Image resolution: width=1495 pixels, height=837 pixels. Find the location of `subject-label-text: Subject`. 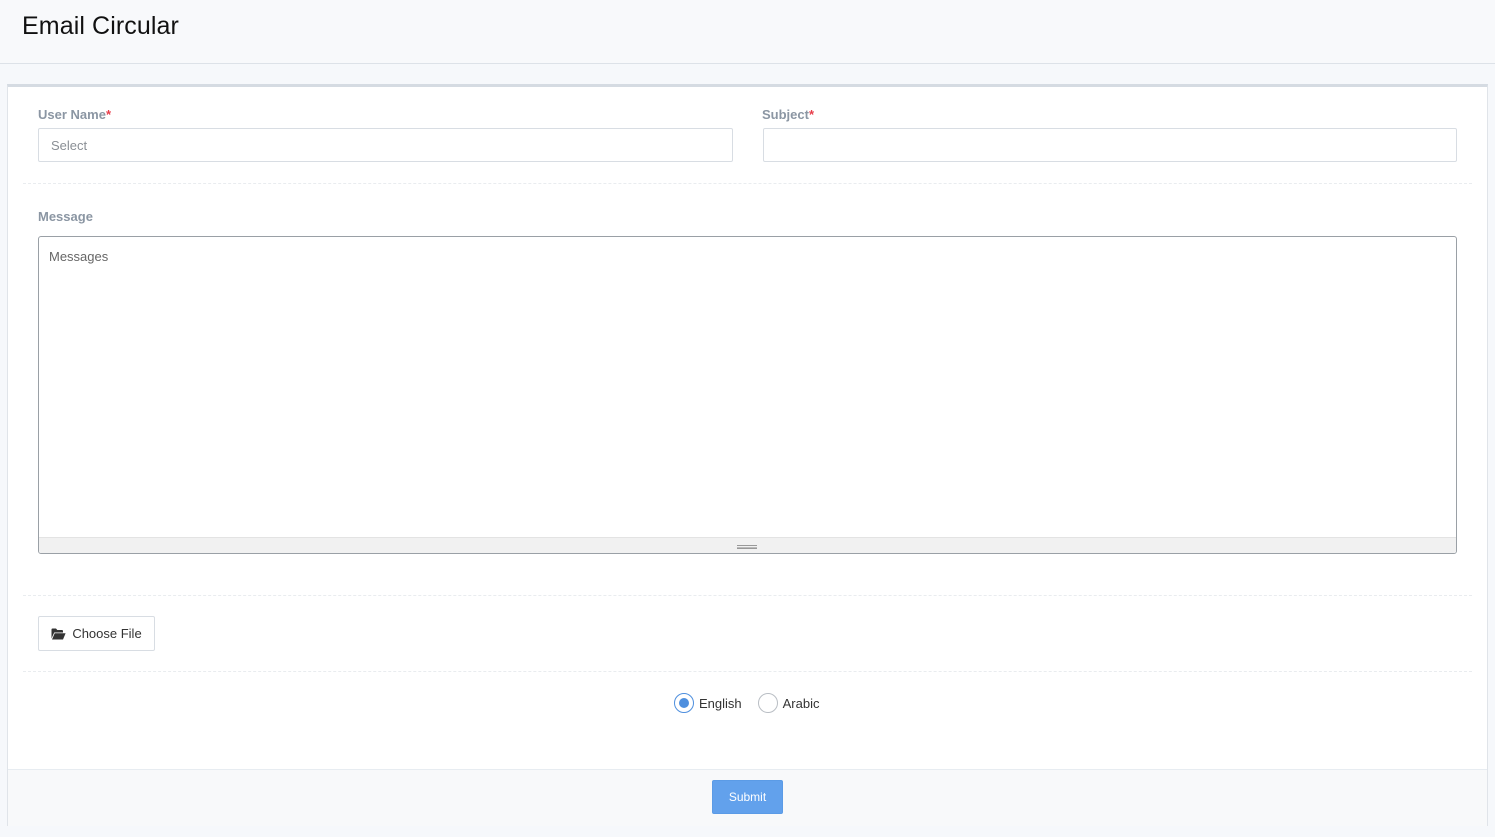

subject-label-text: Subject is located at coordinates (785, 114).